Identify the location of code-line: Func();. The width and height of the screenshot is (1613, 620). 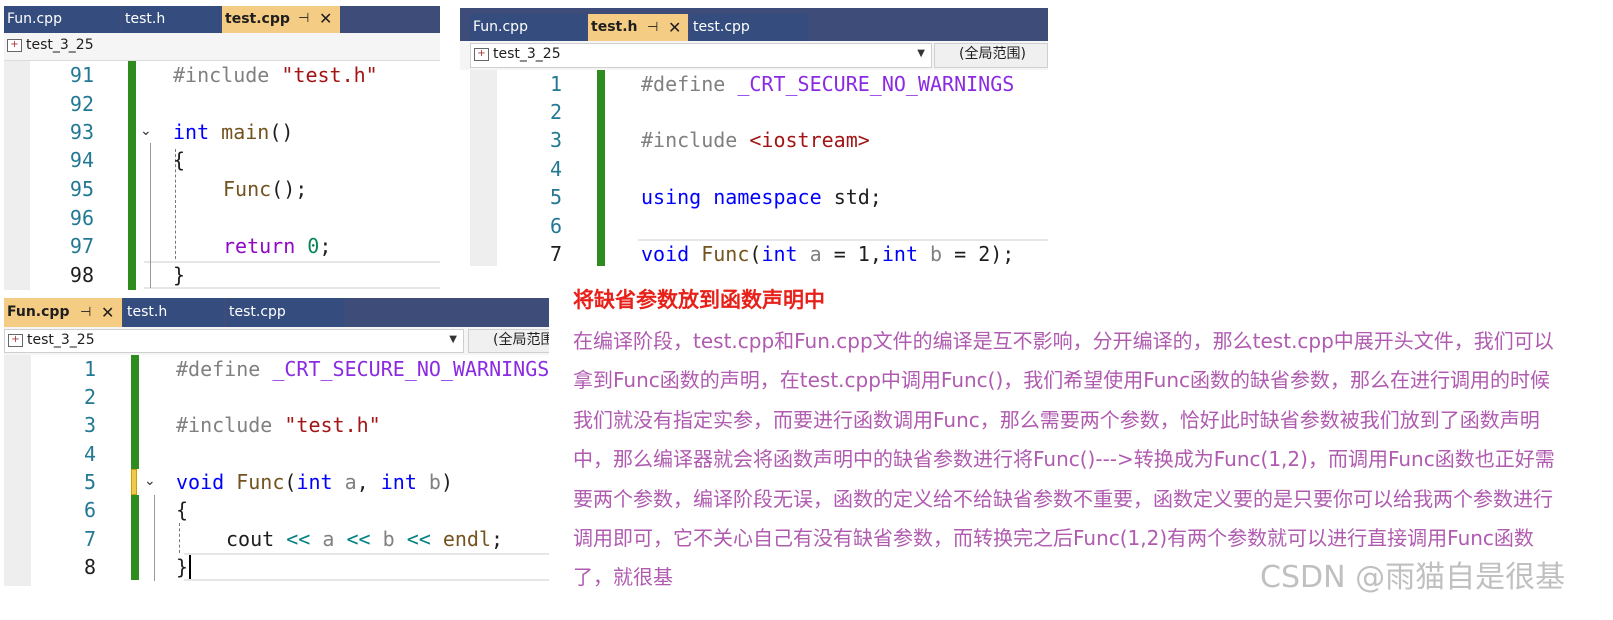
(265, 189).